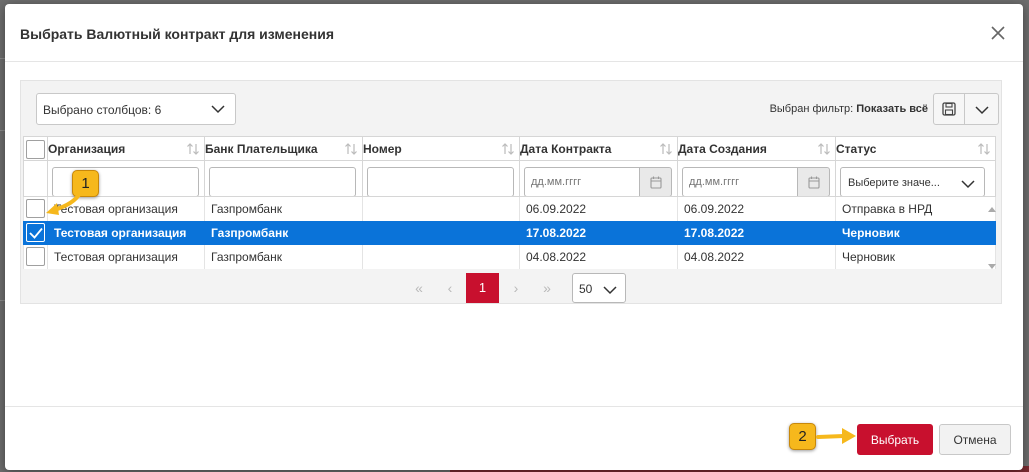 The image size is (1029, 472). I want to click on close-icon, so click(998, 33).